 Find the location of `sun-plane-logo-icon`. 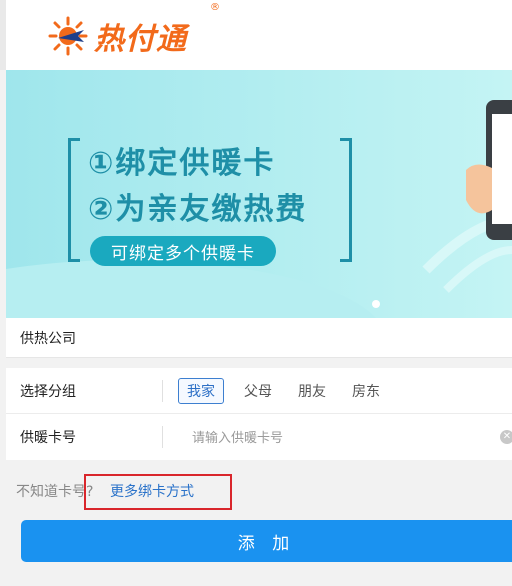

sun-plane-logo-icon is located at coordinates (68, 36).